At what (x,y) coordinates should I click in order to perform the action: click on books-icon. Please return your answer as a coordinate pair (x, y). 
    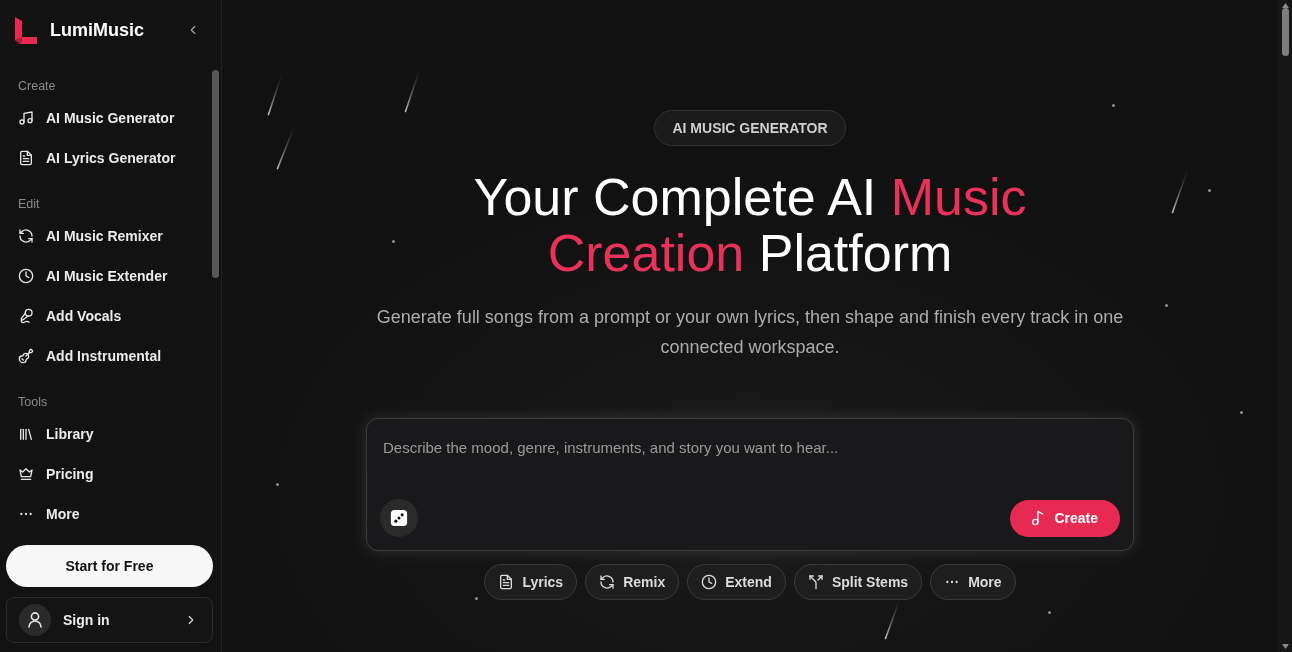
    Looking at the image, I should click on (26, 434).